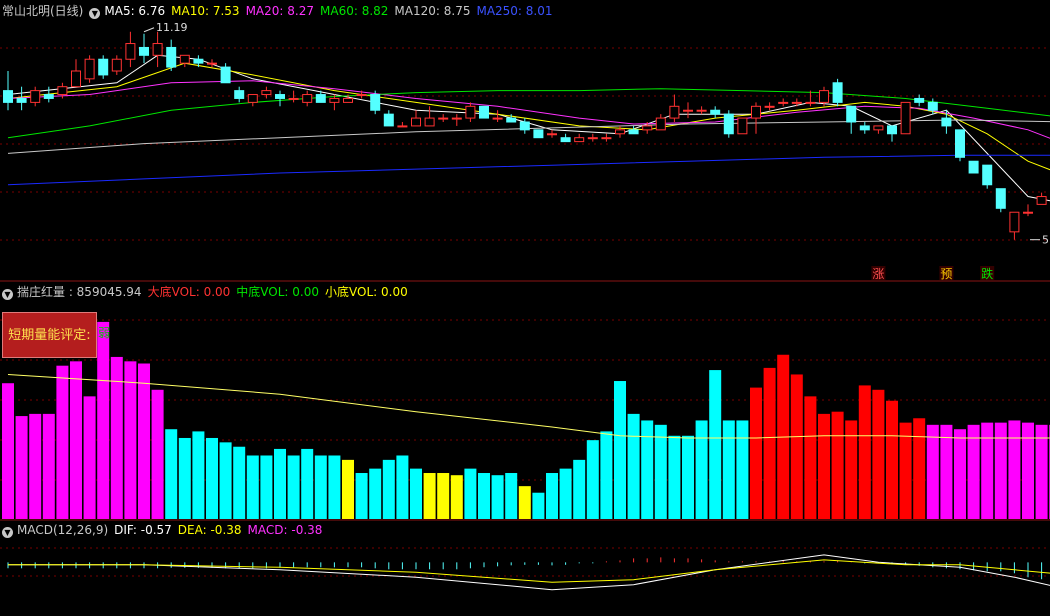  Describe the element at coordinates (79, 292) in the screenshot. I see `volume-indicator-name: 揣庄红量 : 859045.94` at that location.